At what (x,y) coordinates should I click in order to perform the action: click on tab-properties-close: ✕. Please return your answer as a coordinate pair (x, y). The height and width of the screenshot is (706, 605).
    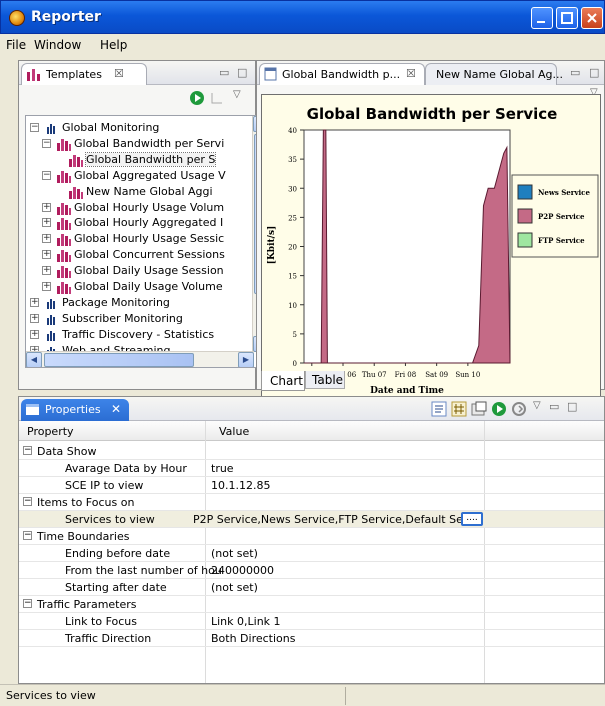
    Looking at the image, I should click on (116, 409).